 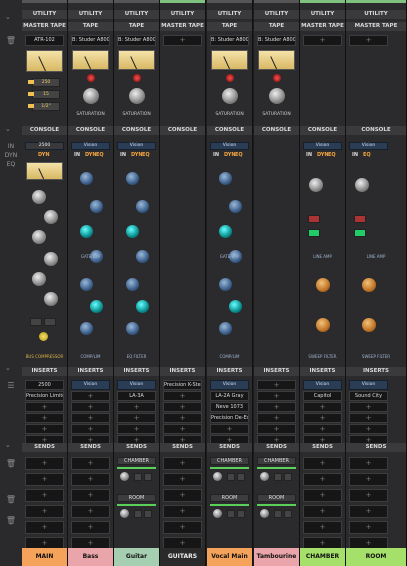 I want to click on insert-slot: Sound City, so click(x=368, y=396).